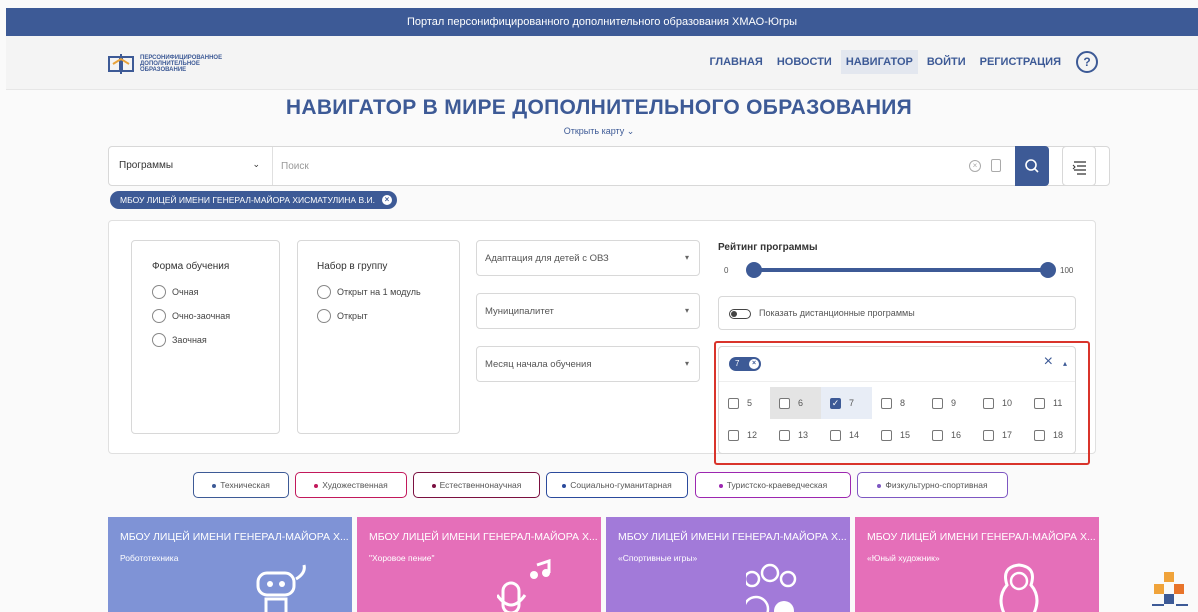 The width and height of the screenshot is (1198, 612). Describe the element at coordinates (754, 270) in the screenshot. I see `rating-min-handle` at that location.